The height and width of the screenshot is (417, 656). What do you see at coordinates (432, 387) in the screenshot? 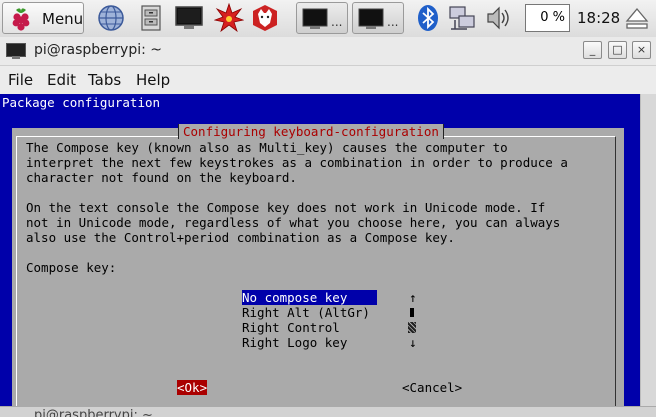
I see `cancel-button: <Cancel>` at bounding box center [432, 387].